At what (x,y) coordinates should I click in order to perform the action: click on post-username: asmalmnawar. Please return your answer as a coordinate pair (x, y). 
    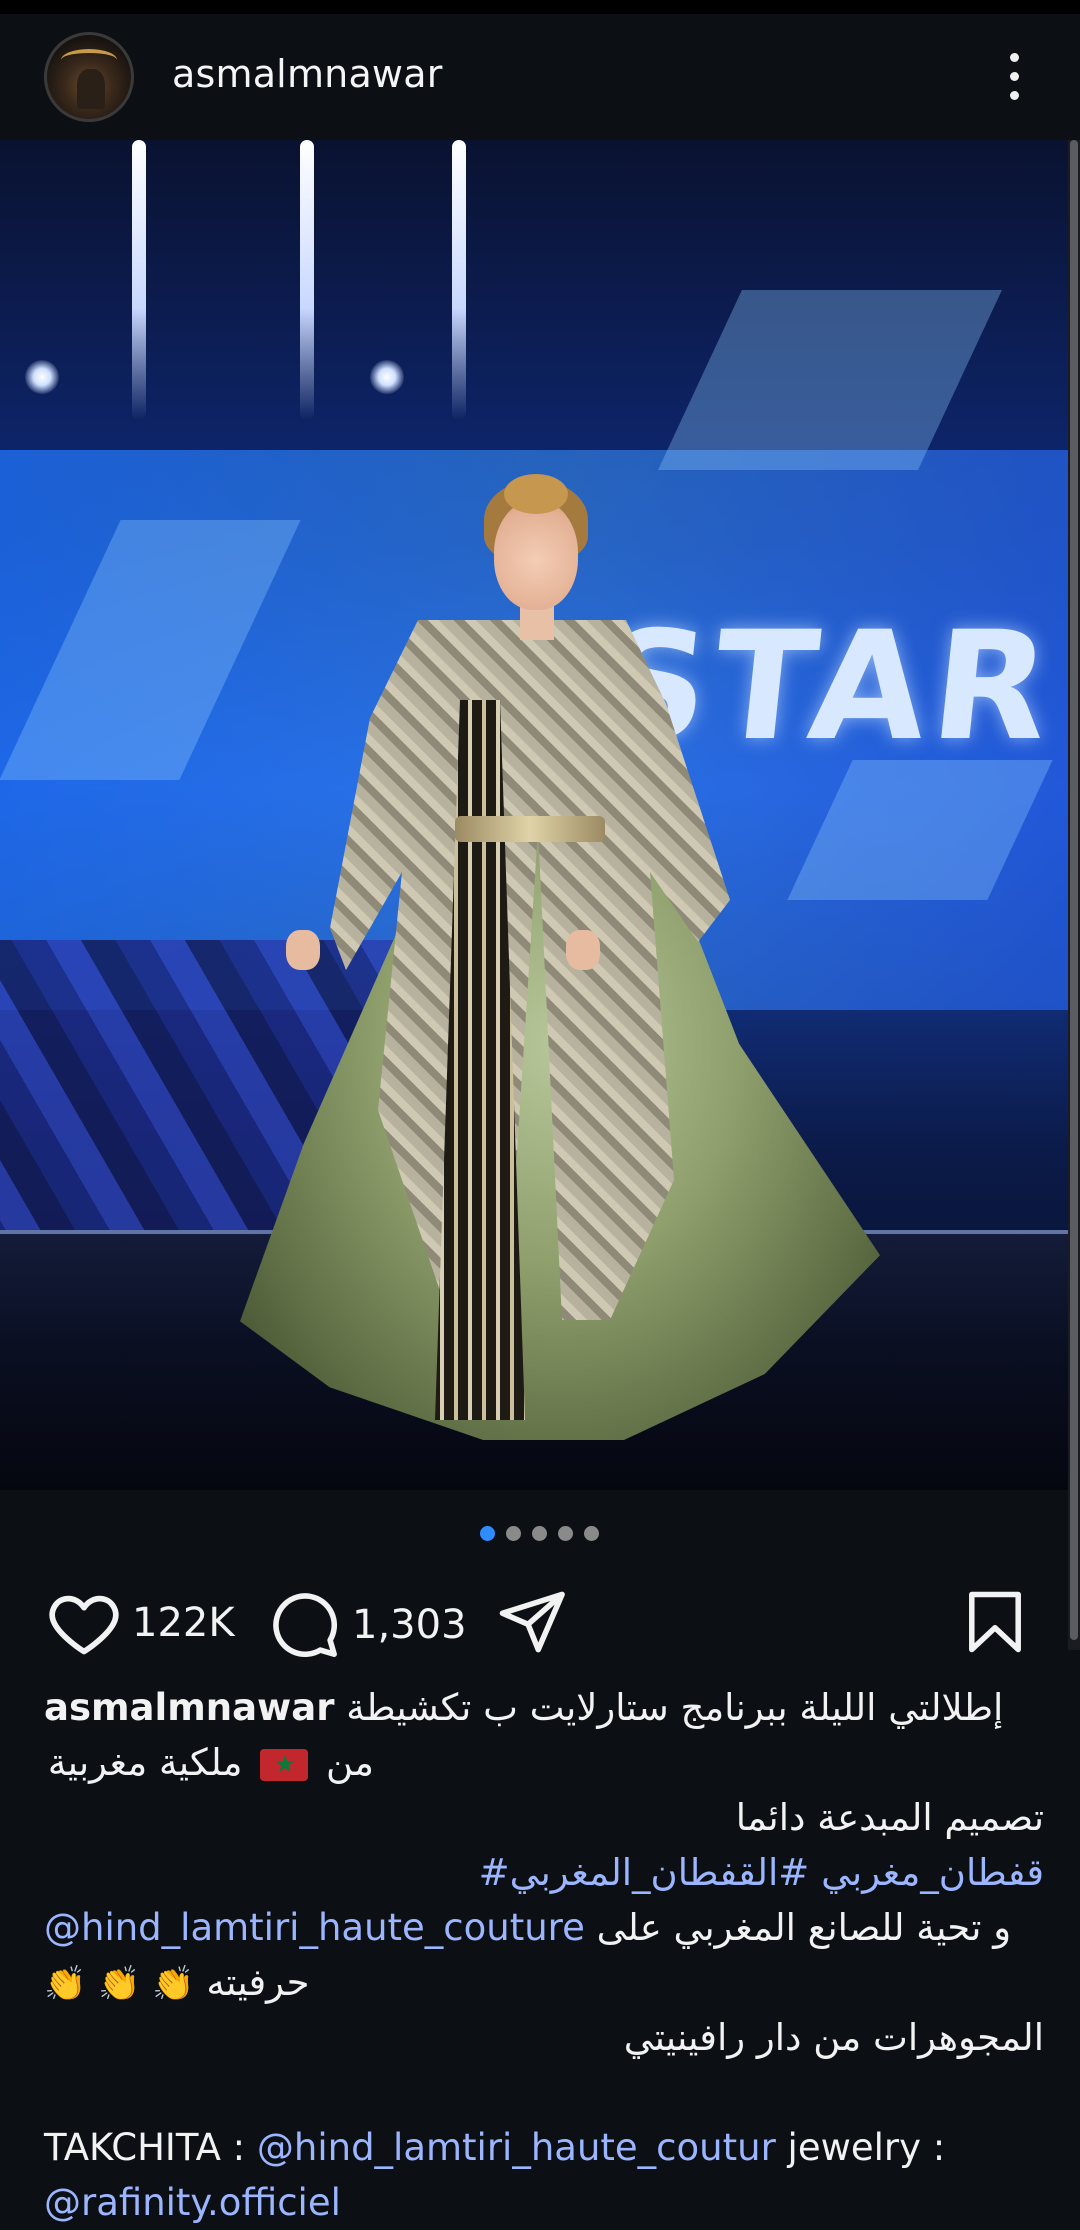
    Looking at the image, I should click on (307, 74).